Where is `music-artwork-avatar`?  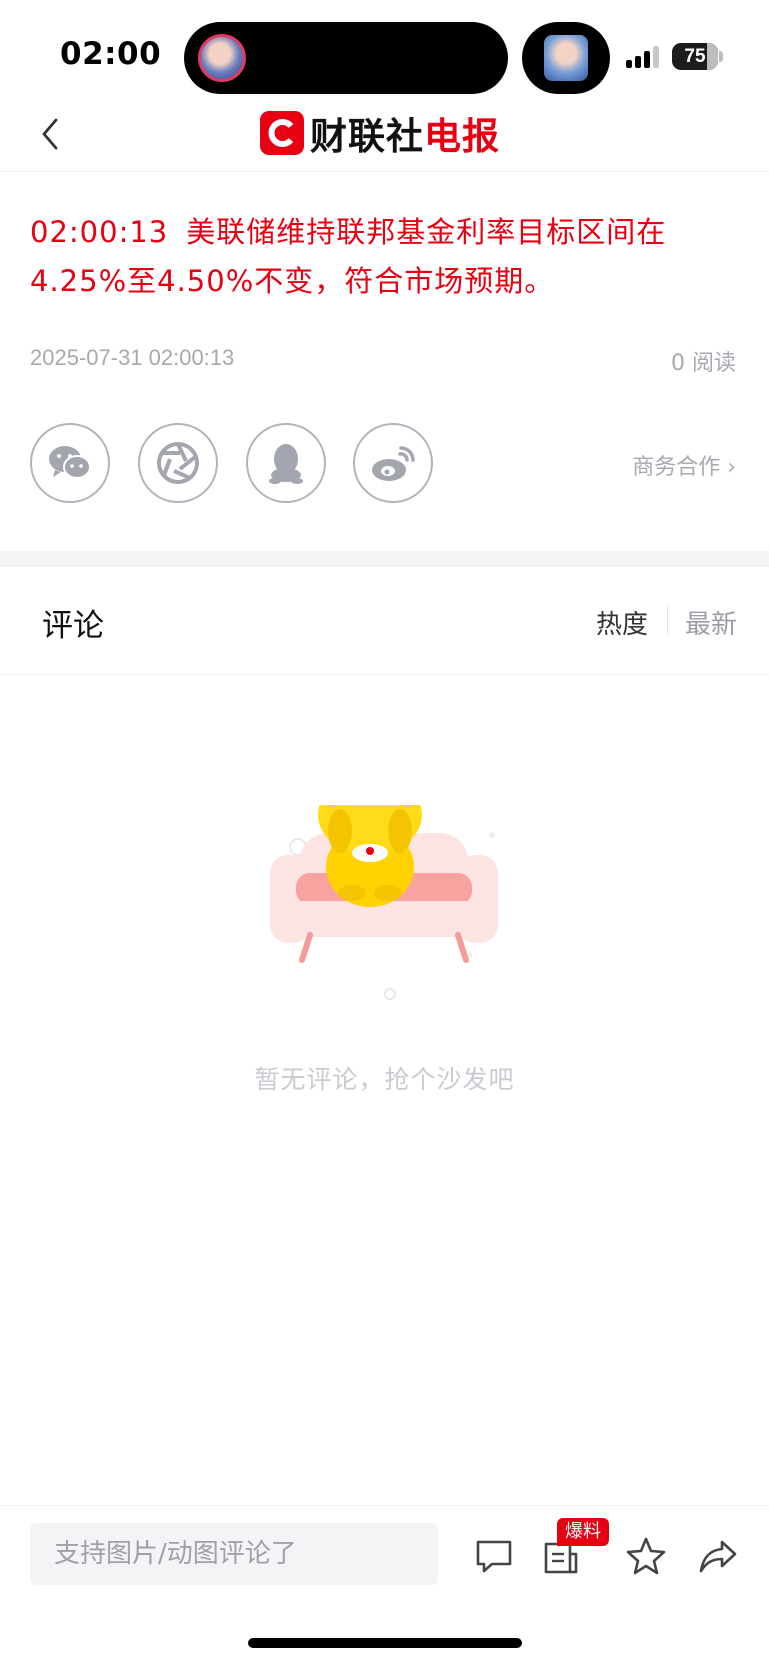 music-artwork-avatar is located at coordinates (566, 58).